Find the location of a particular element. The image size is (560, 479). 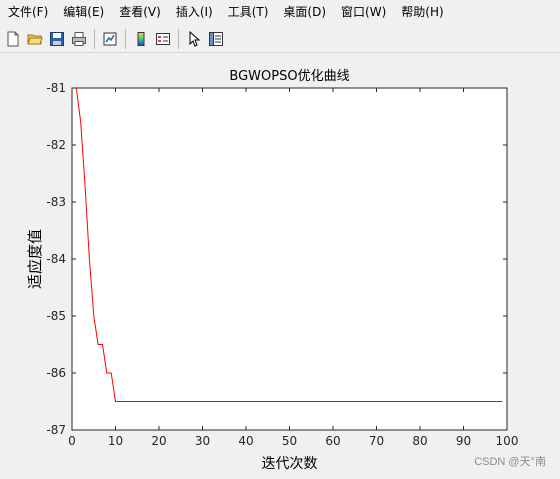

menu-insert: 插入(I) is located at coordinates (194, 12).